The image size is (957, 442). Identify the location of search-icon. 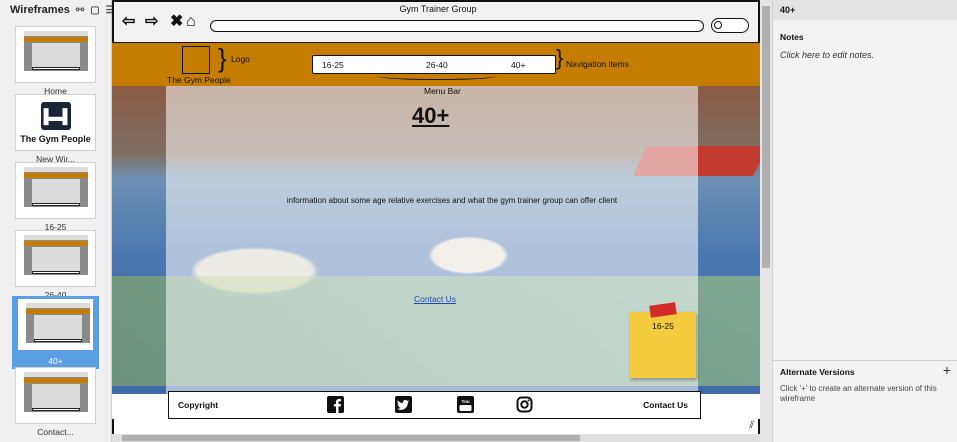
(718, 25).